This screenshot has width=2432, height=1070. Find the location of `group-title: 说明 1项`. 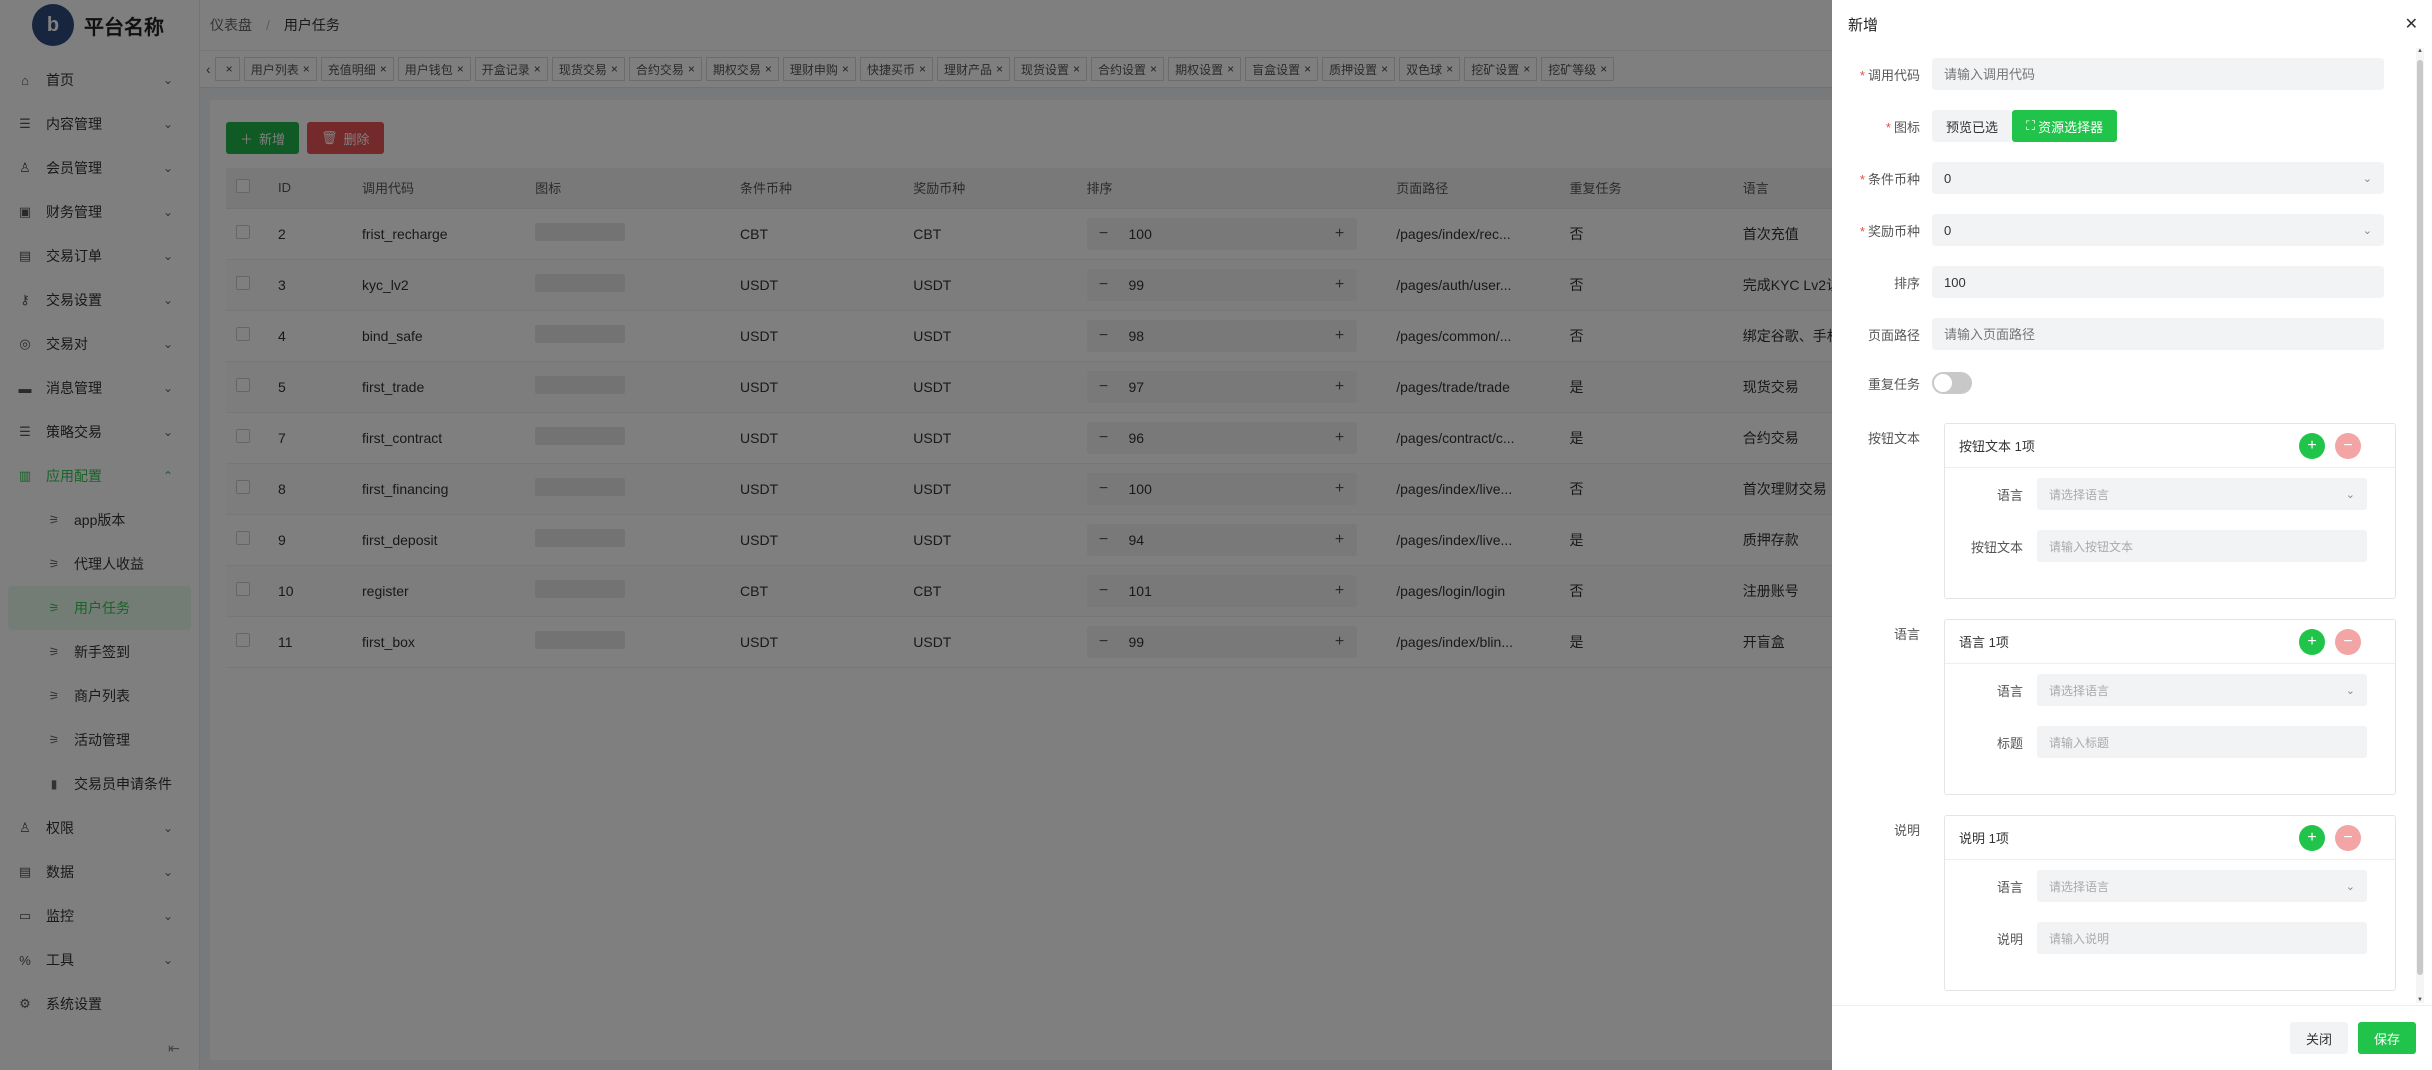

group-title: 说明 1项 is located at coordinates (1984, 838).